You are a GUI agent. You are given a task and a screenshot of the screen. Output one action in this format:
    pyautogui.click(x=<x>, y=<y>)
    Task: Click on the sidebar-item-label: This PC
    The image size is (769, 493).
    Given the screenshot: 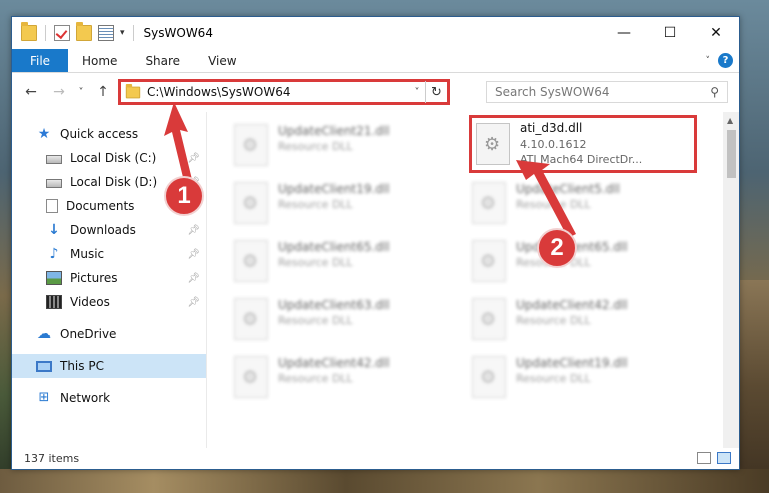 What is the action you would take?
    pyautogui.click(x=82, y=366)
    